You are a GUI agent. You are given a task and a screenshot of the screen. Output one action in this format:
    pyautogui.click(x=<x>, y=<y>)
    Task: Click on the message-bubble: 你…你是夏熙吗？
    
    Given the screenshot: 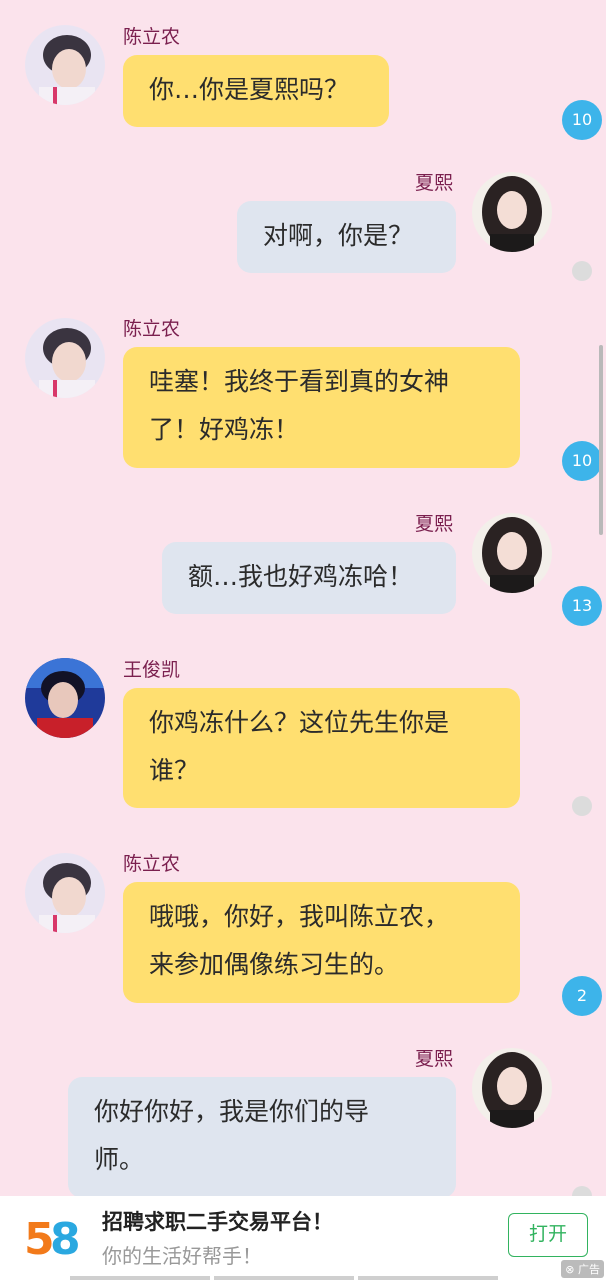 What is the action you would take?
    pyautogui.click(x=256, y=91)
    